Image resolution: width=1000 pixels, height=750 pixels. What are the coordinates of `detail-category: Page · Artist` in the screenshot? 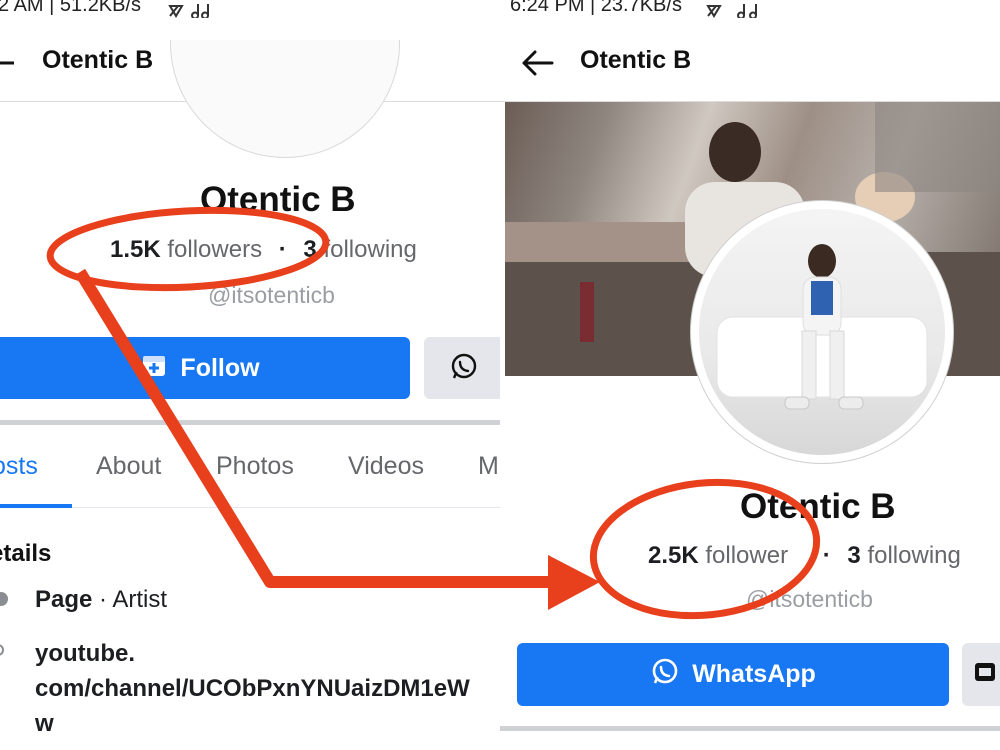 It's located at (101, 600).